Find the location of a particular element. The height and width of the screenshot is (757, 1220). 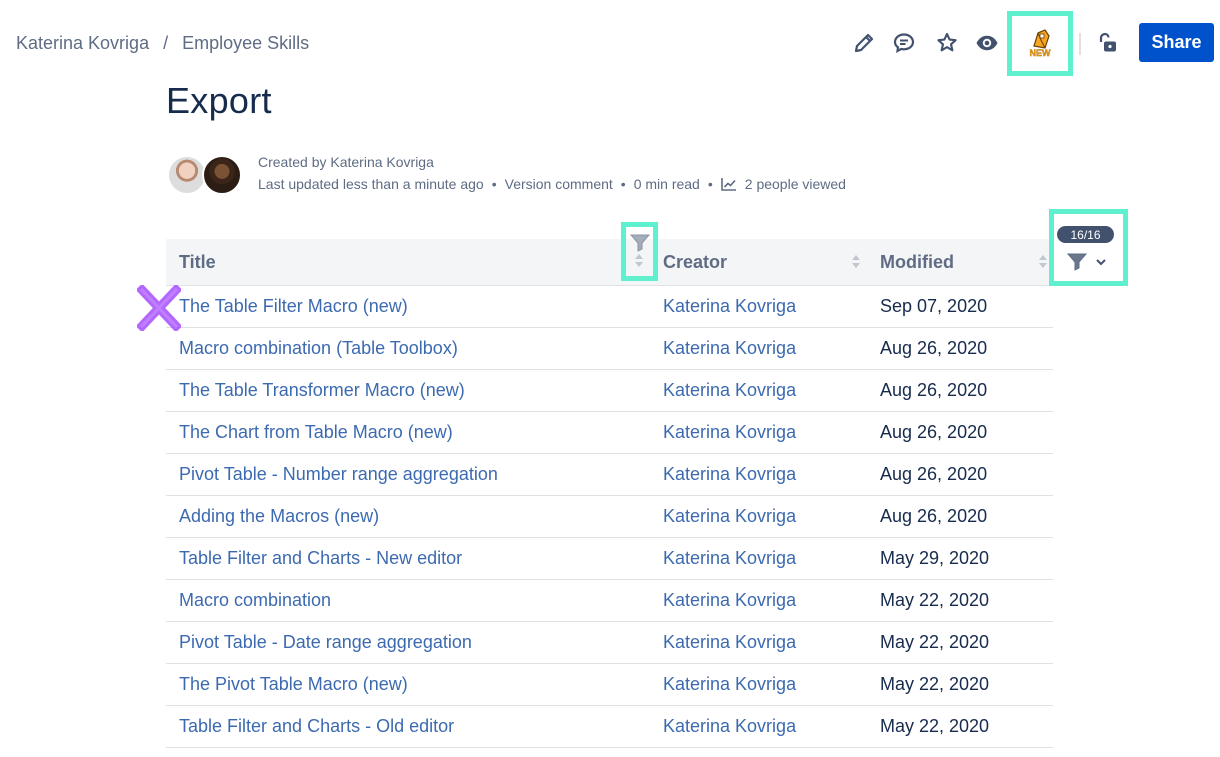

cell-title: Macro combination (Table Toolbox) is located at coordinates (318, 348).